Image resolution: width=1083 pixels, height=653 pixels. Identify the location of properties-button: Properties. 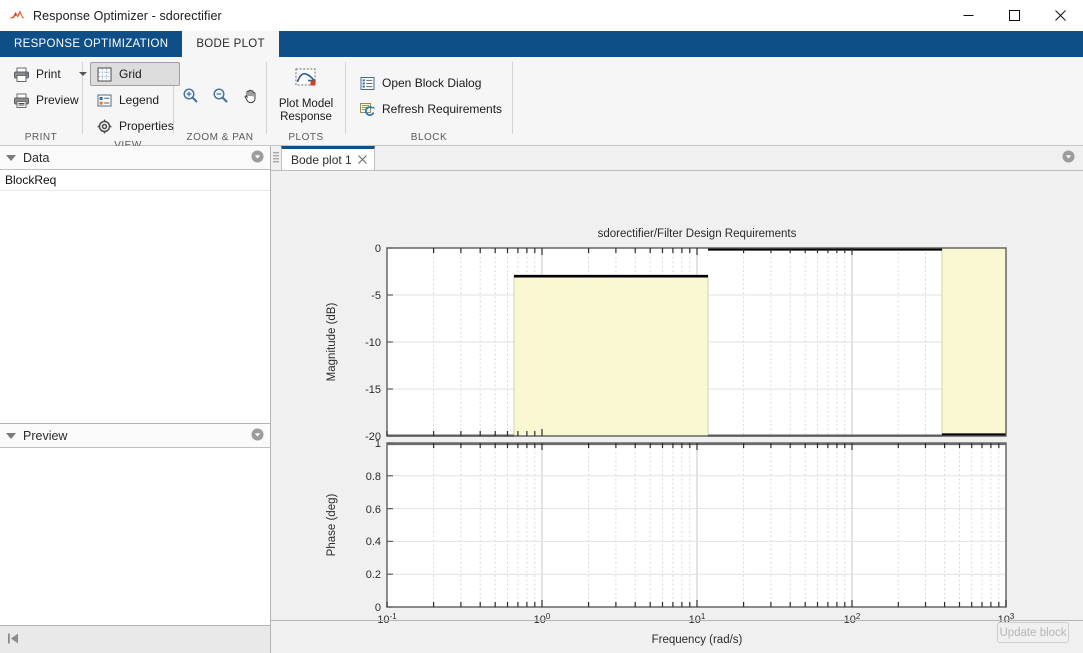
(135, 126).